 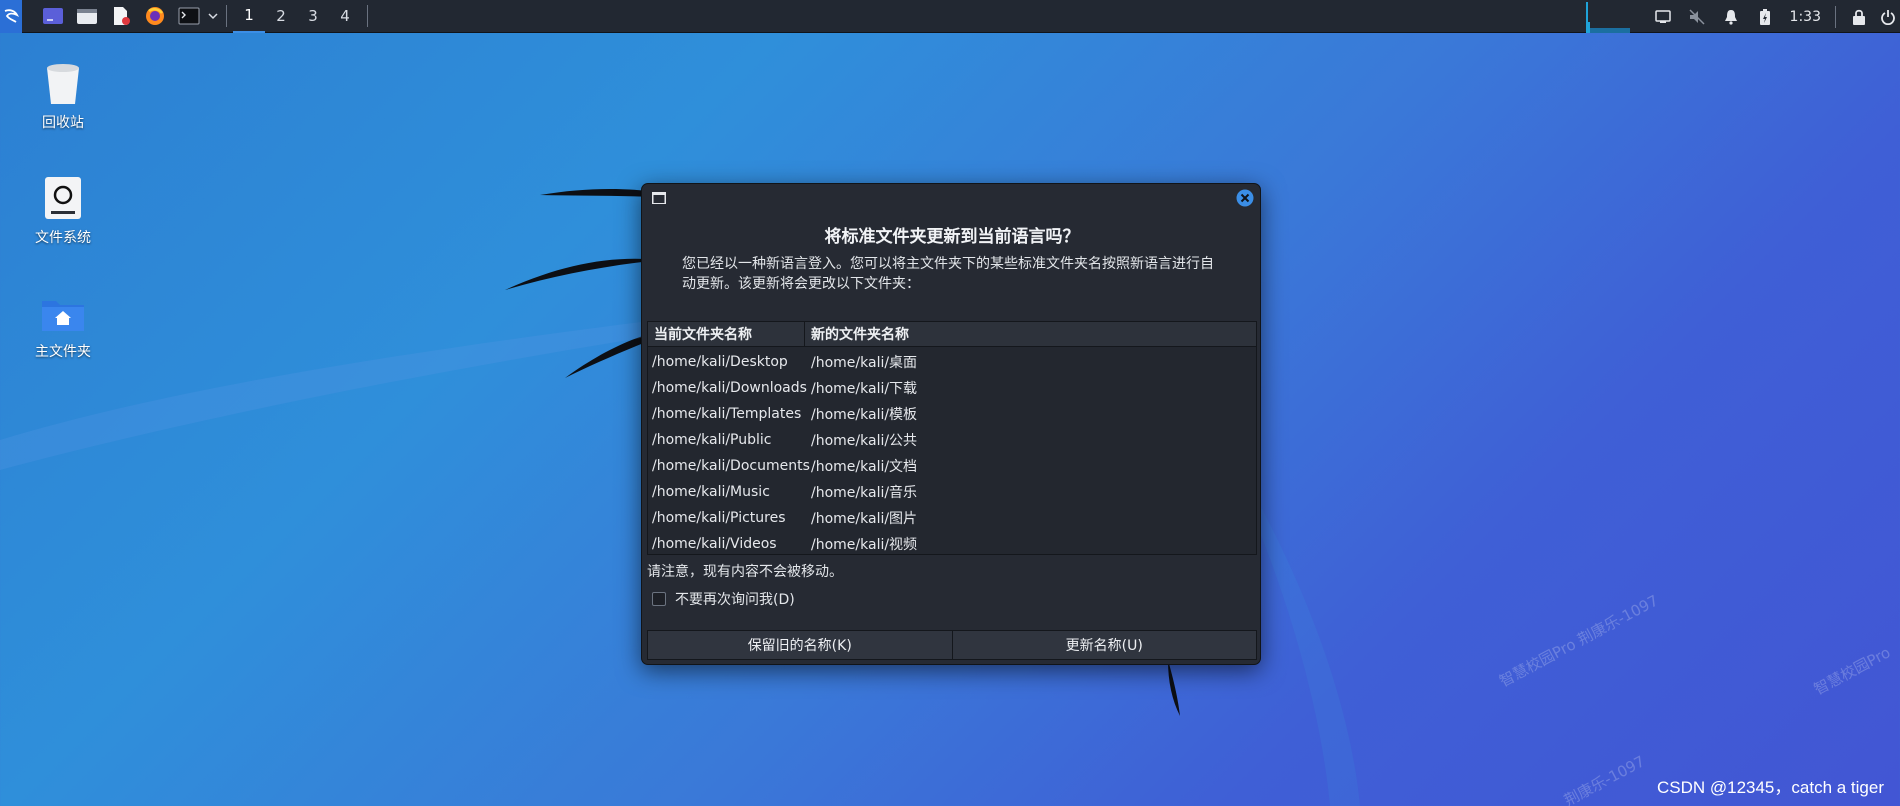 What do you see at coordinates (63, 316) in the screenshot?
I see `home-folder-icon` at bounding box center [63, 316].